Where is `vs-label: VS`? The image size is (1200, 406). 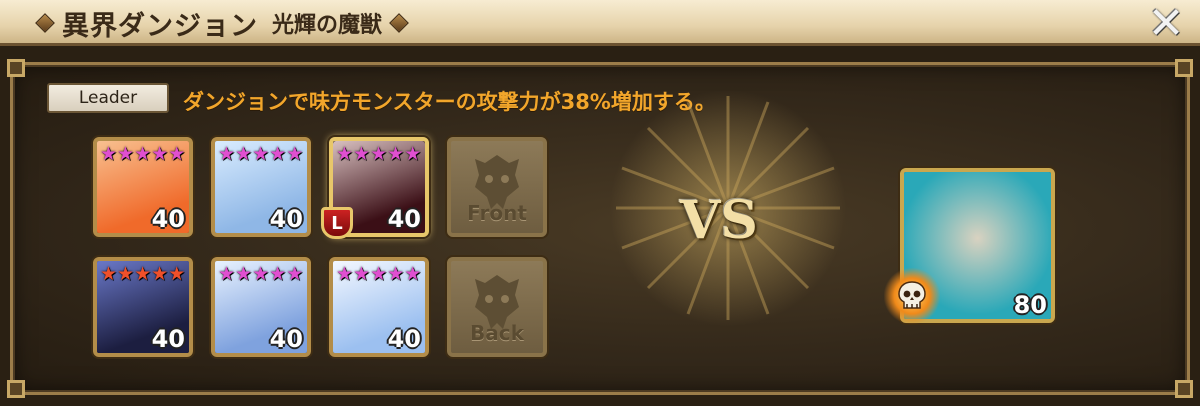 vs-label: VS is located at coordinates (719, 220).